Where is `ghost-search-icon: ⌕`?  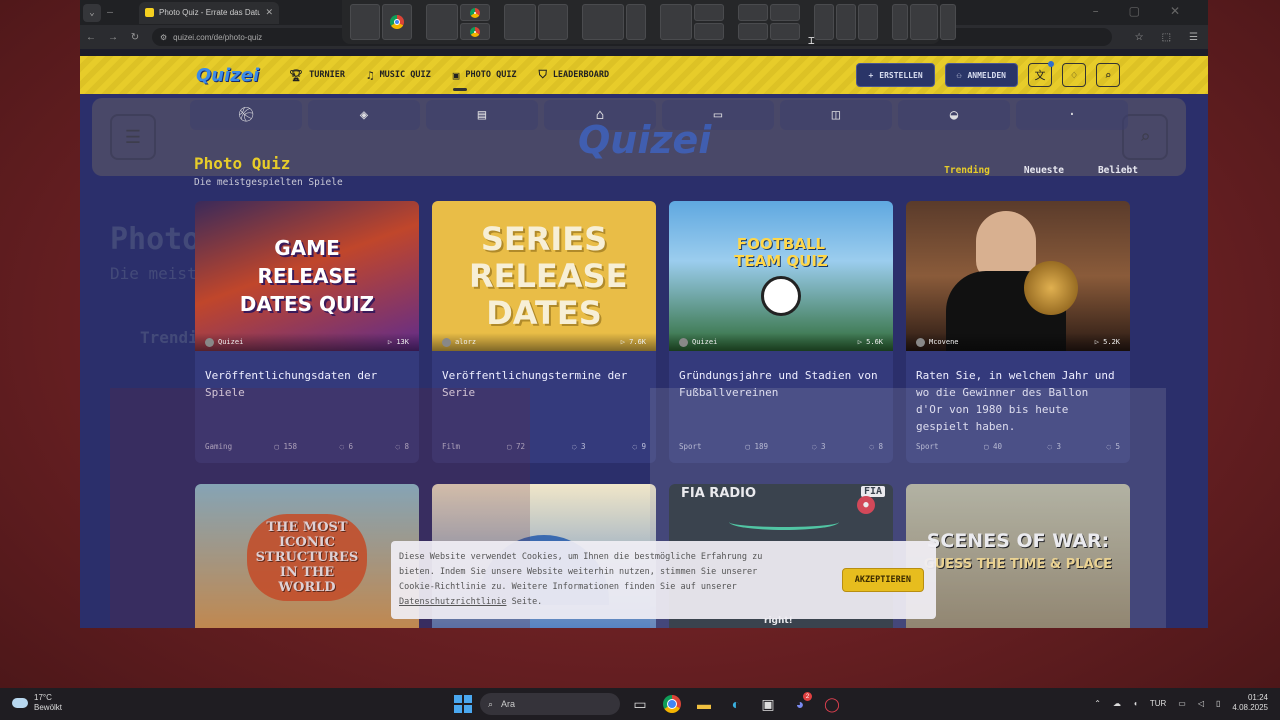
ghost-search-icon: ⌕ is located at coordinates (1145, 137).